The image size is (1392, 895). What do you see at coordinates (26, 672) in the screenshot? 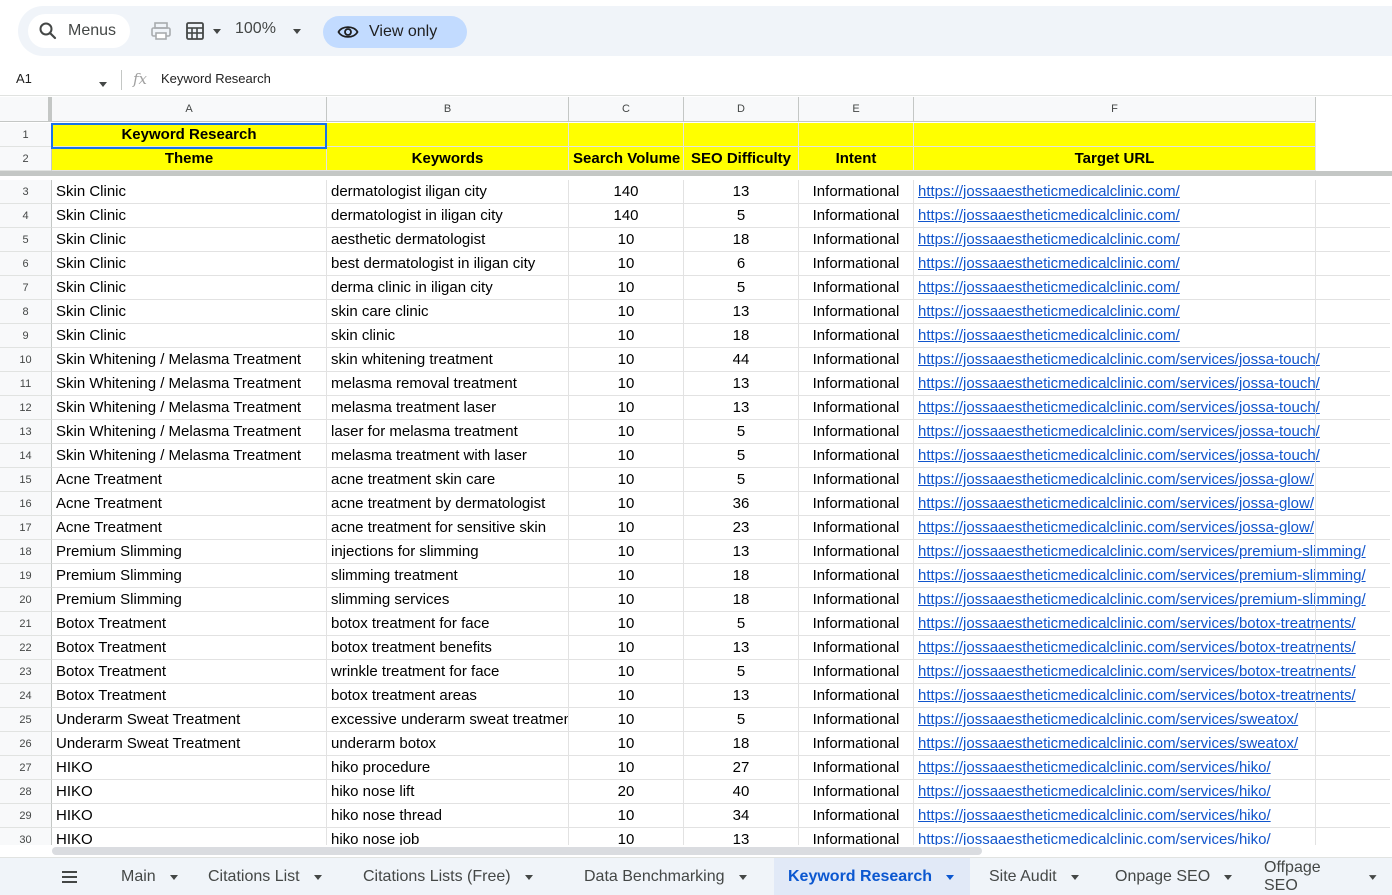
I see `row-header: 23` at bounding box center [26, 672].